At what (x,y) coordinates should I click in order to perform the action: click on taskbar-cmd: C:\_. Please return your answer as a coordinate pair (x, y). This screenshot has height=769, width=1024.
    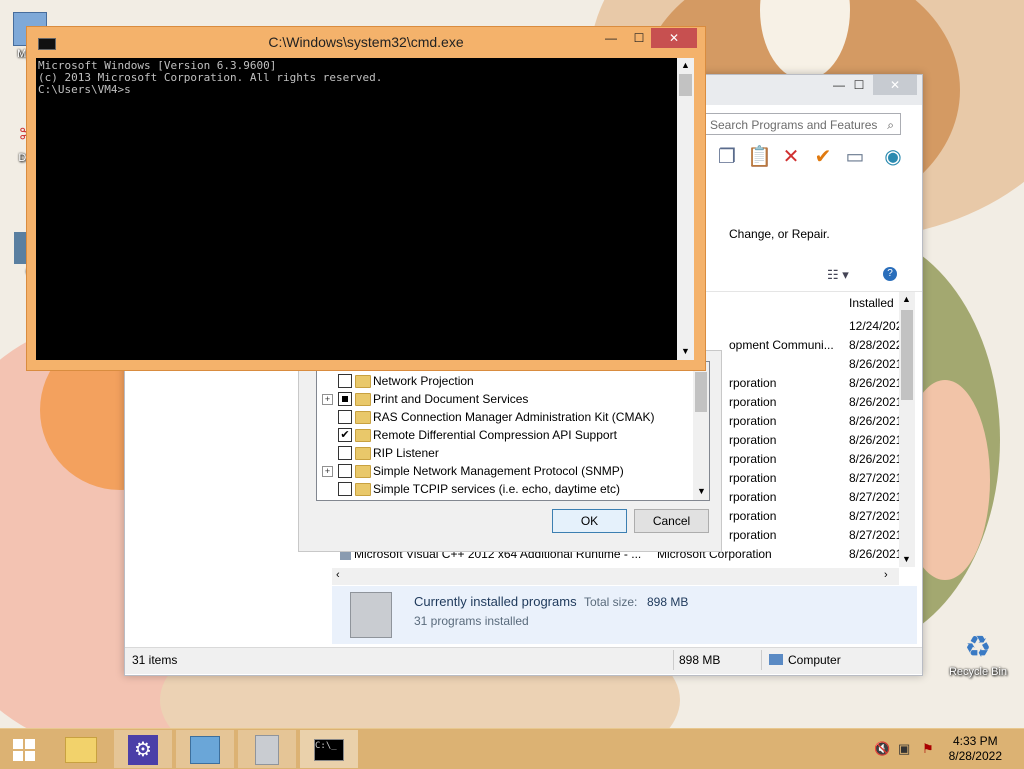
    Looking at the image, I should click on (329, 749).